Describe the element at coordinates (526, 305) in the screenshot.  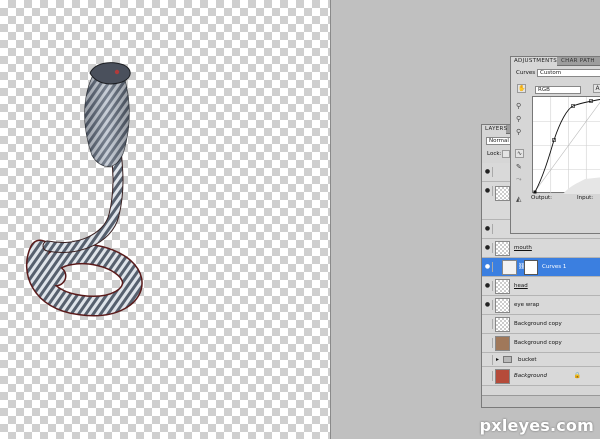
I see `layer-name: eye wrap` at that location.